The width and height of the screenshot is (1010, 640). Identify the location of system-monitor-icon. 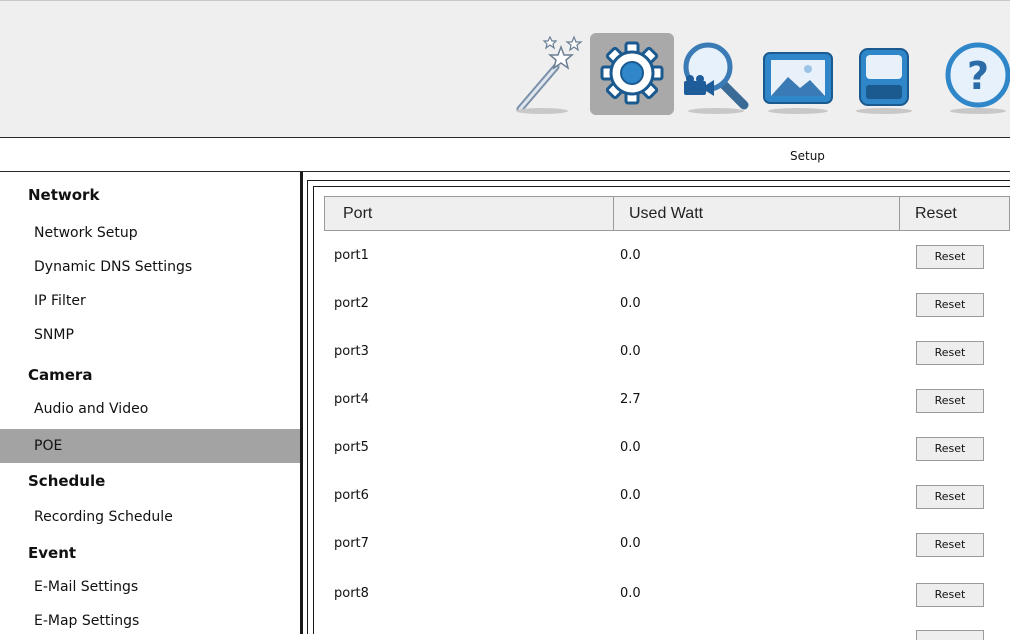
(884, 74).